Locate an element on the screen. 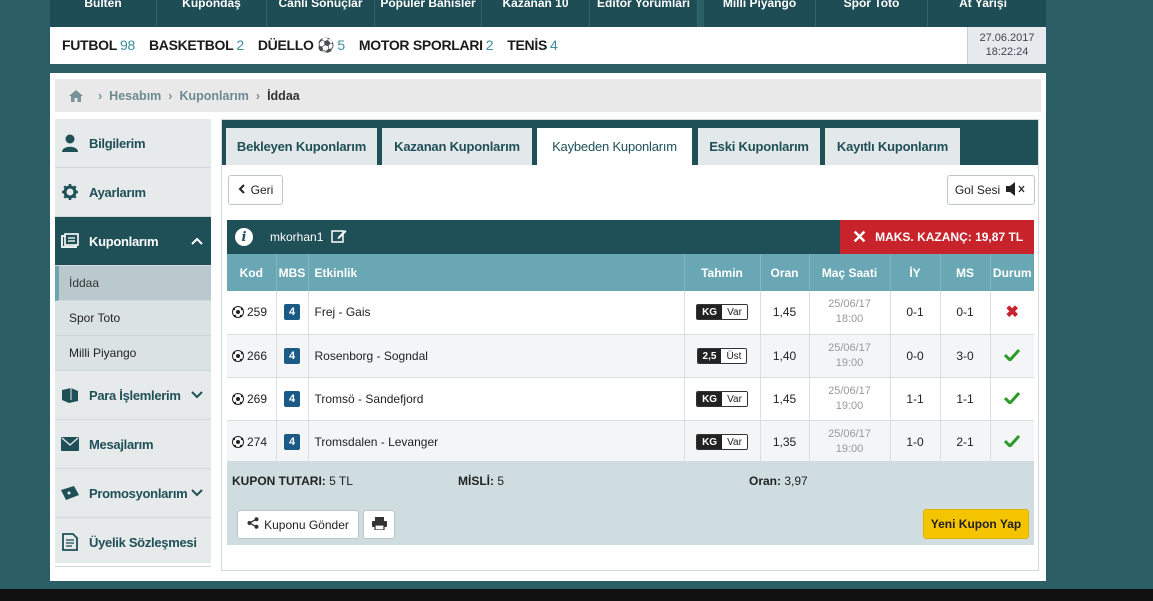 The image size is (1153, 601). gol-sesi-button: Gol Sesi is located at coordinates (991, 190).